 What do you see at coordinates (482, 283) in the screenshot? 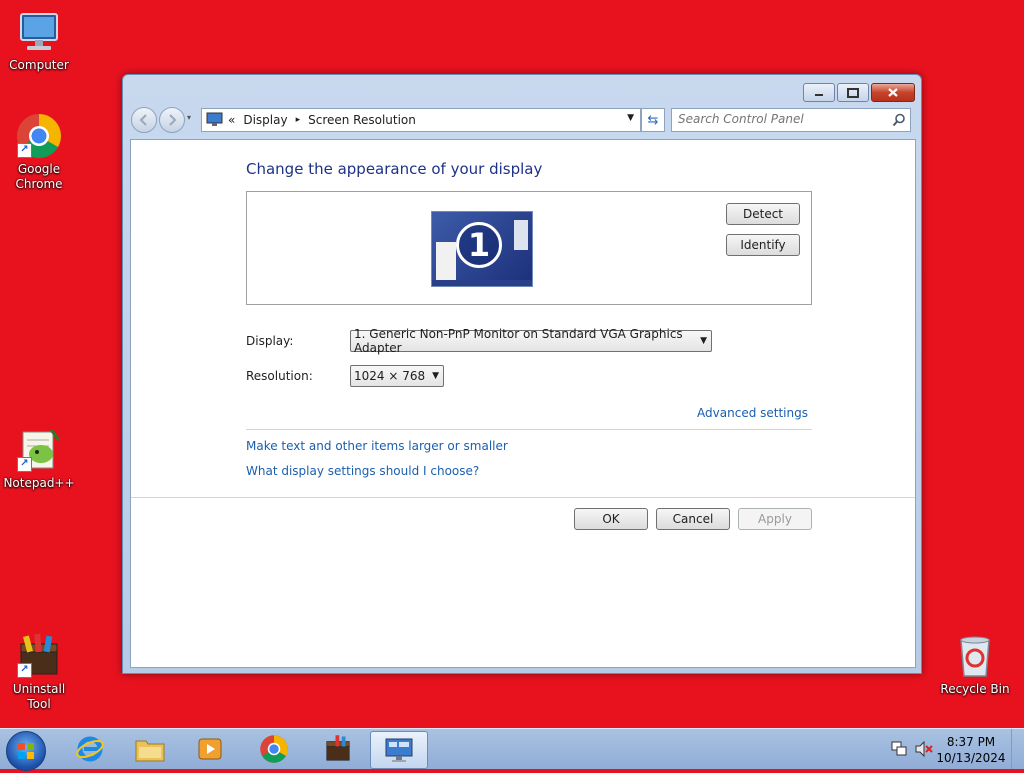
I see `monitor-taskbar-decoration` at bounding box center [482, 283].